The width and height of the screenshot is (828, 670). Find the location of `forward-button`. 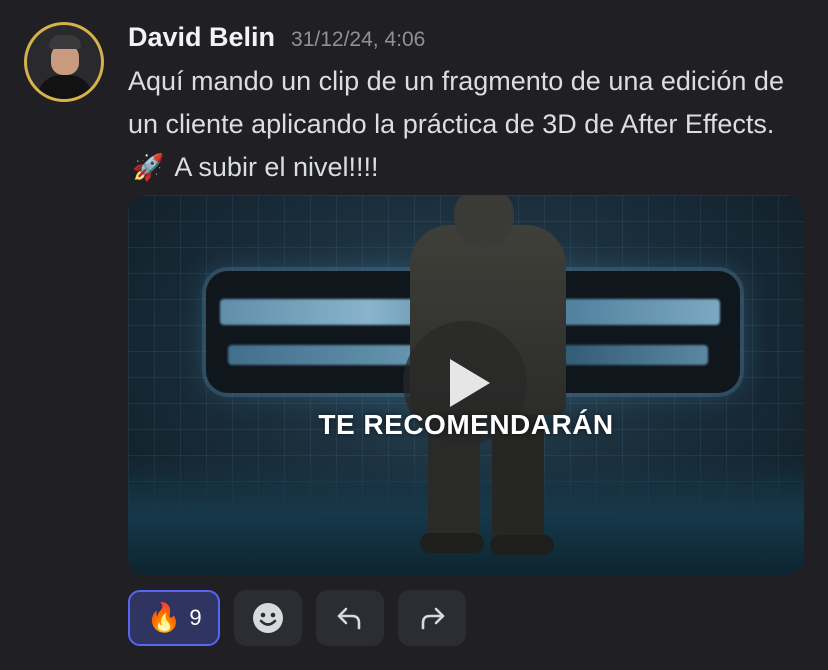

forward-button is located at coordinates (432, 618).